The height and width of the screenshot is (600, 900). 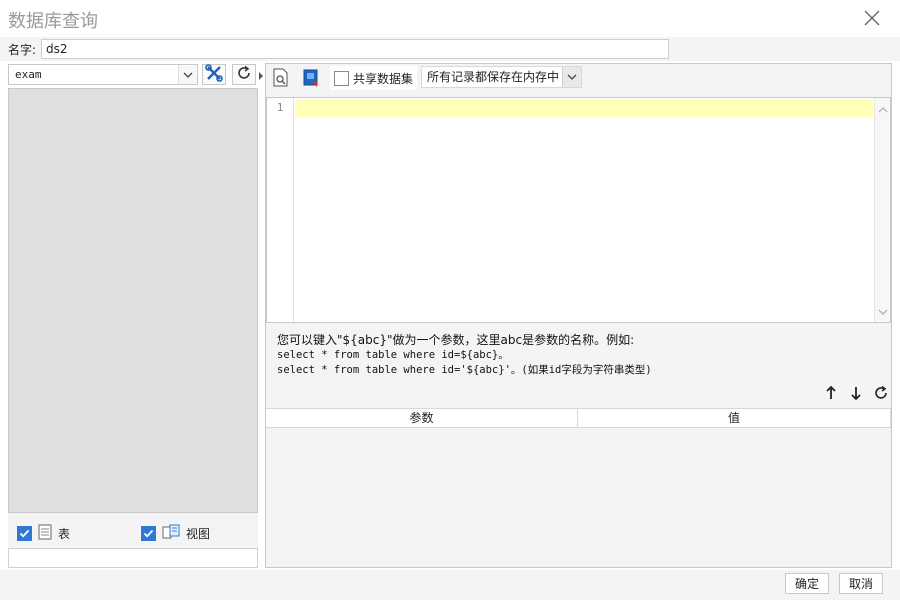 What do you see at coordinates (493, 77) in the screenshot?
I see `memory-mode-value: 所有记录都保存在内存中` at bounding box center [493, 77].